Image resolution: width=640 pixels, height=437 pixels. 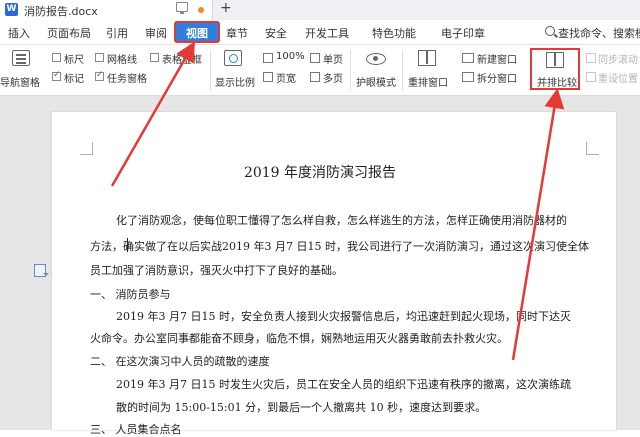 I want to click on arrow-to-view-tab, so click(x=152, y=114).